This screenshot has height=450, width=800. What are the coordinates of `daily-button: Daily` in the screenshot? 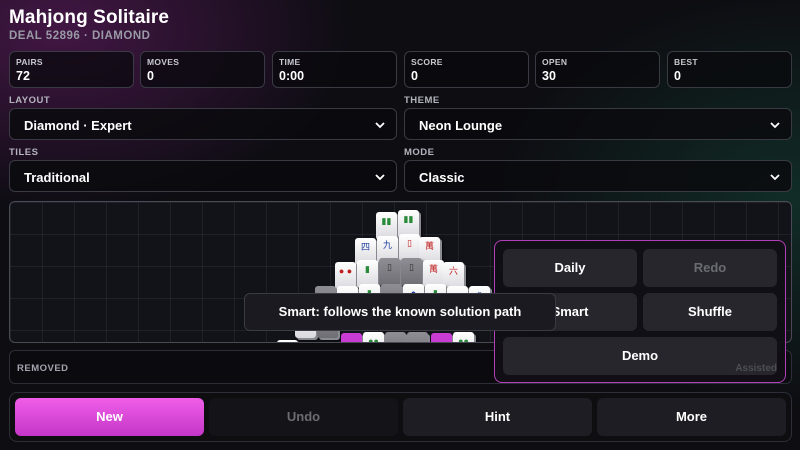 It's located at (570, 268).